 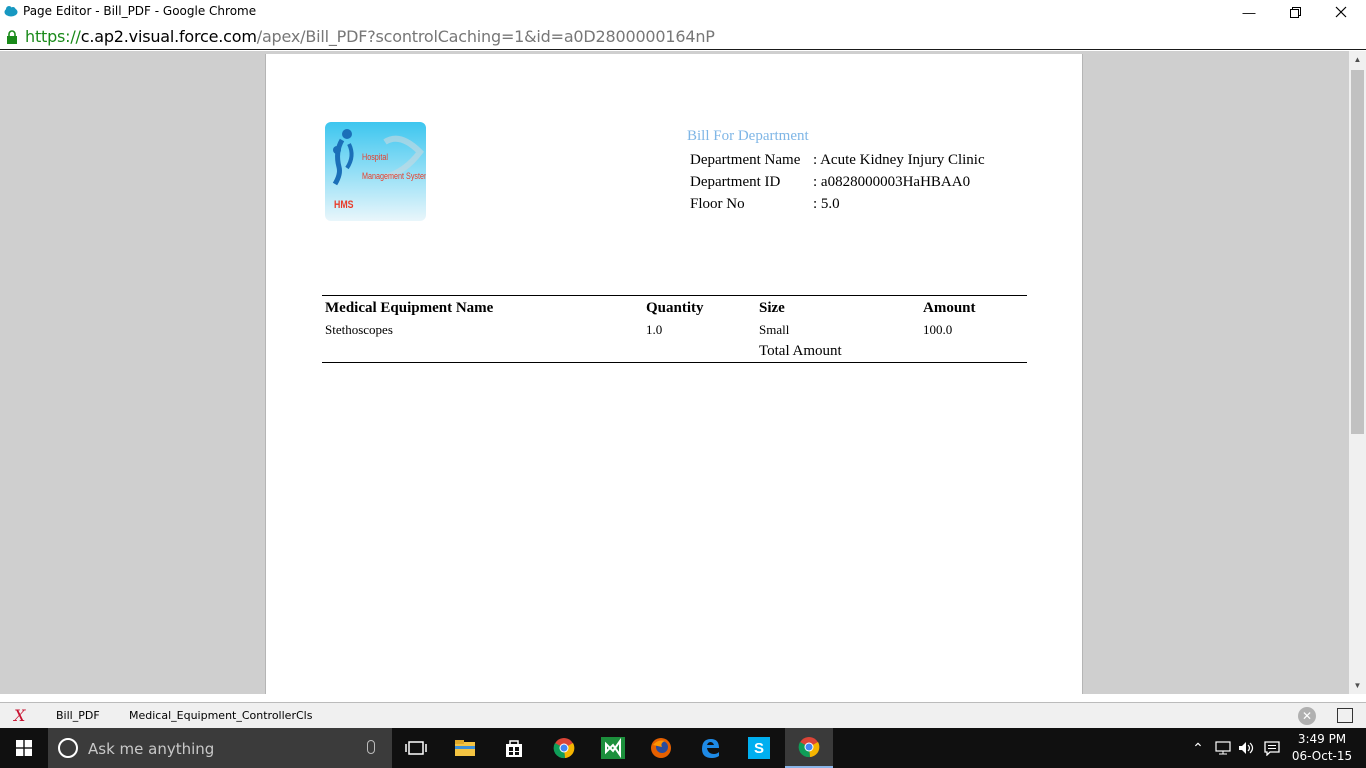 I want to click on task-view-icon, so click(x=416, y=748).